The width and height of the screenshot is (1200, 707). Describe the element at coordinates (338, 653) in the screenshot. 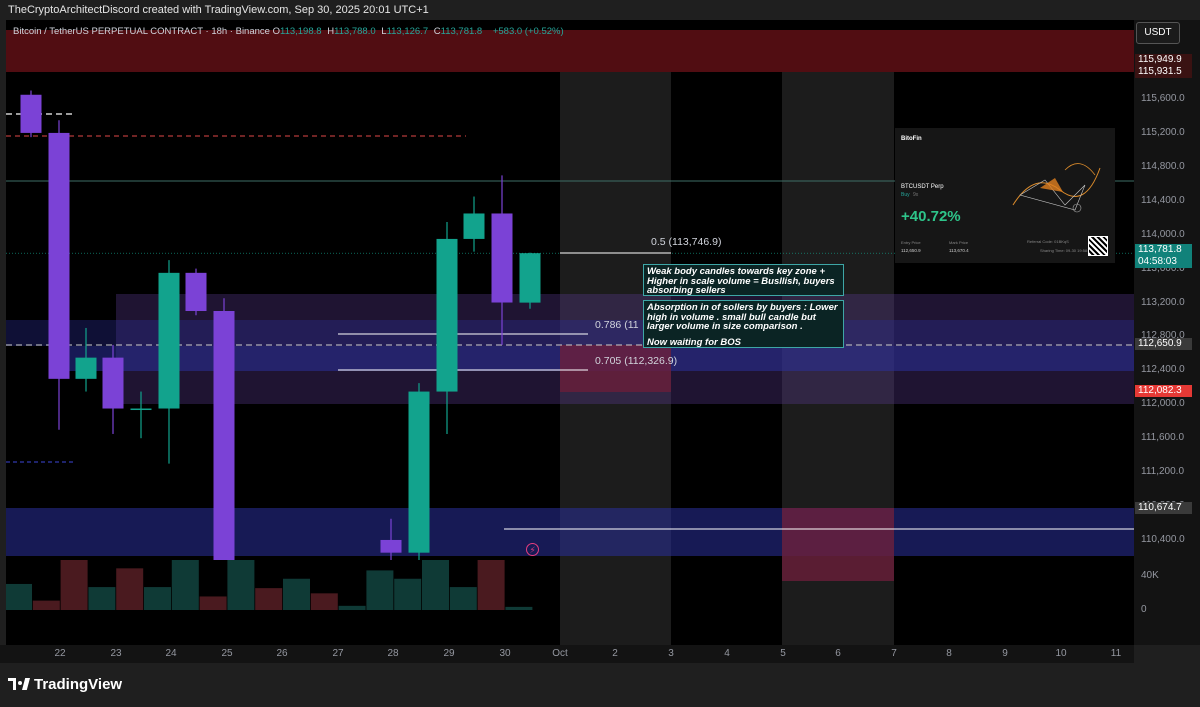

I see `time-tick-label: 27` at that location.